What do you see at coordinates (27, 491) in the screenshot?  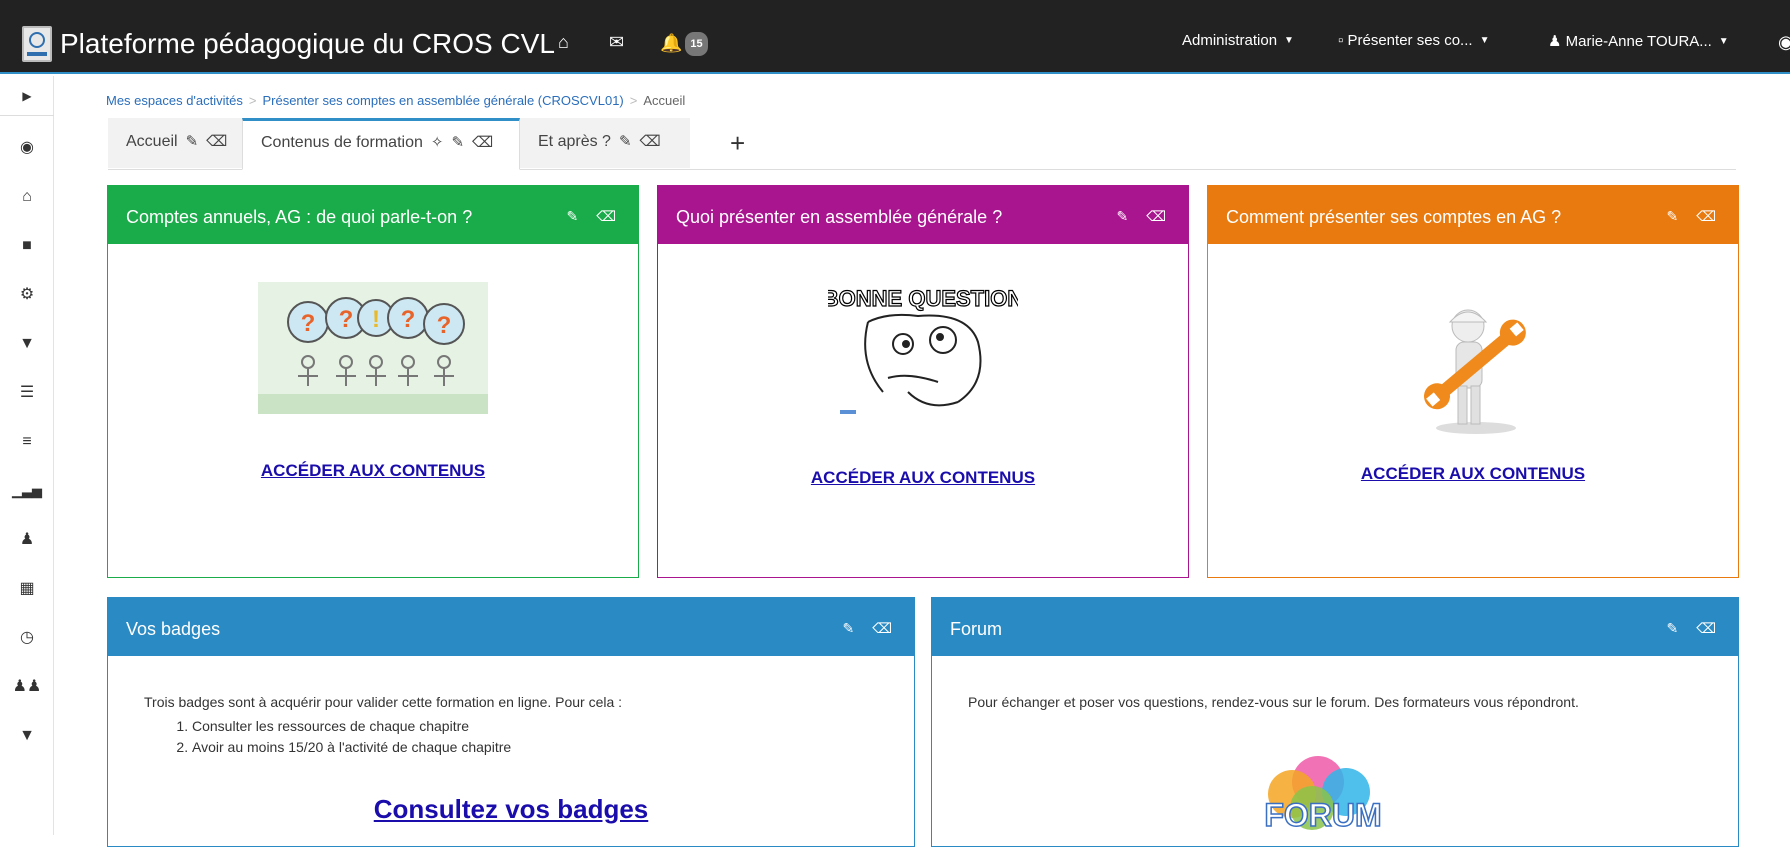 I see `bar-chart-icon: ▁▃▅` at bounding box center [27, 491].